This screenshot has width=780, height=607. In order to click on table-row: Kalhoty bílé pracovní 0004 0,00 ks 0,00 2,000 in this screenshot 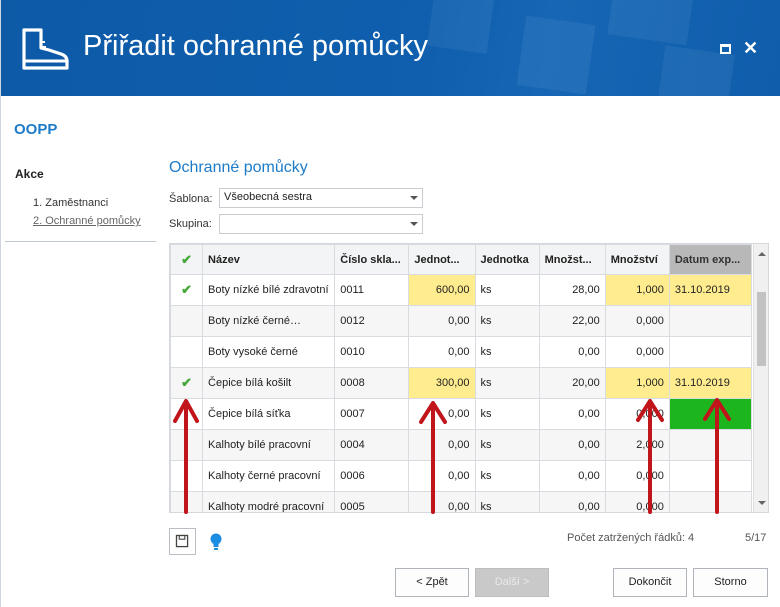, I will do `click(461, 445)`.